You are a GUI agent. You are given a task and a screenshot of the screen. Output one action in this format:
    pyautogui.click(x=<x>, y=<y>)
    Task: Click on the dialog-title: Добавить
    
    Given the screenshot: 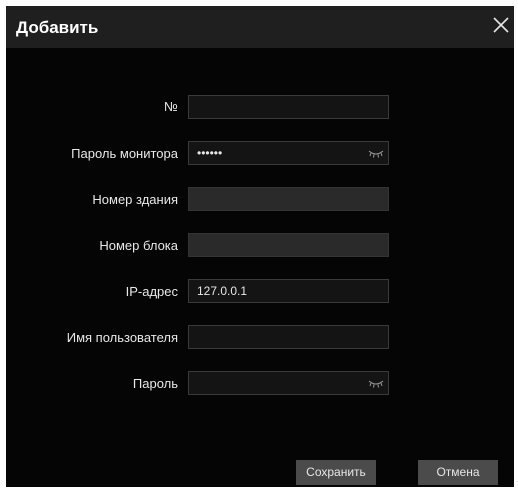 What is the action you would take?
    pyautogui.click(x=57, y=27)
    